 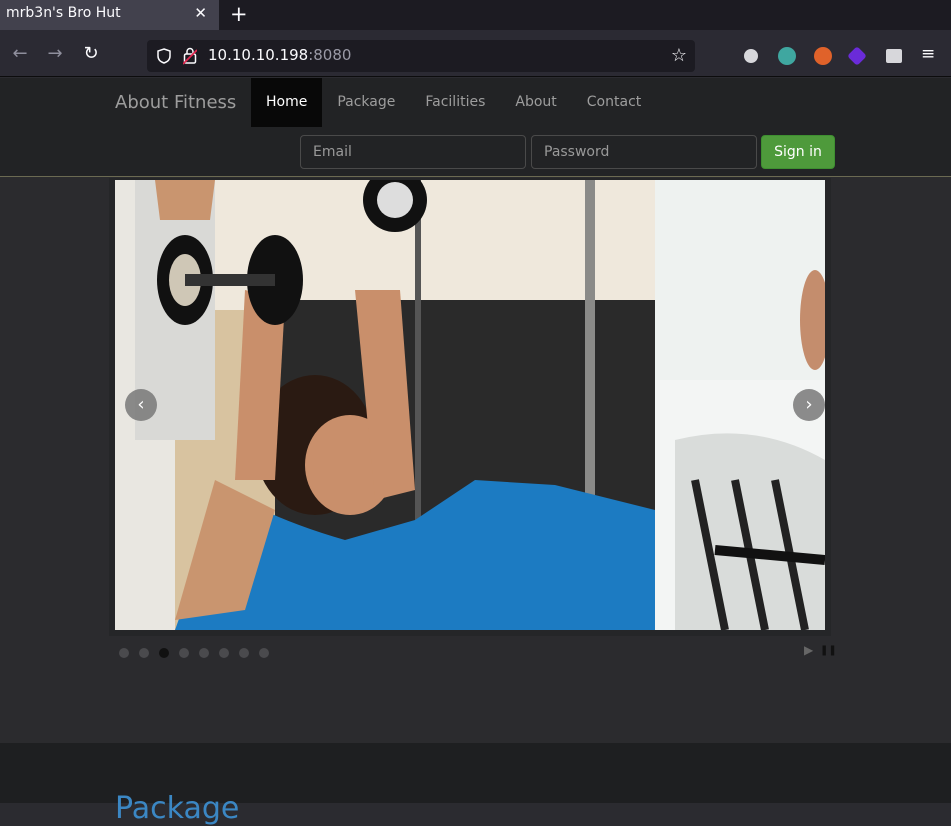 What do you see at coordinates (679, 55) in the screenshot?
I see `bookmark-star-icon: ☆` at bounding box center [679, 55].